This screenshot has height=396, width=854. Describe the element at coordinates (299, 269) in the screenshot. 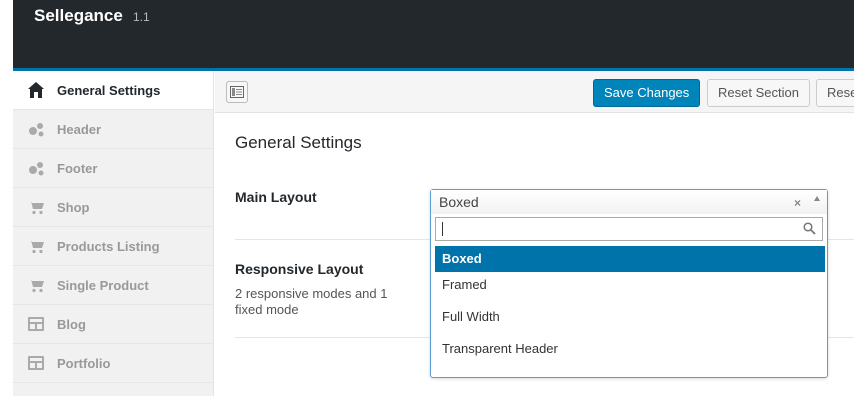

I see `responsive-layout-label: Responsive Layout` at that location.